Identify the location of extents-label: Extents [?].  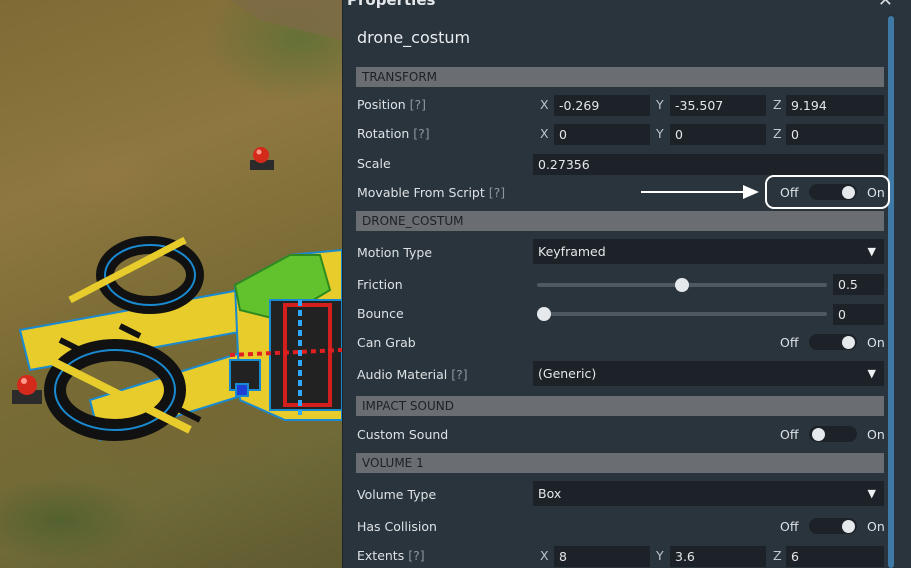
(391, 555).